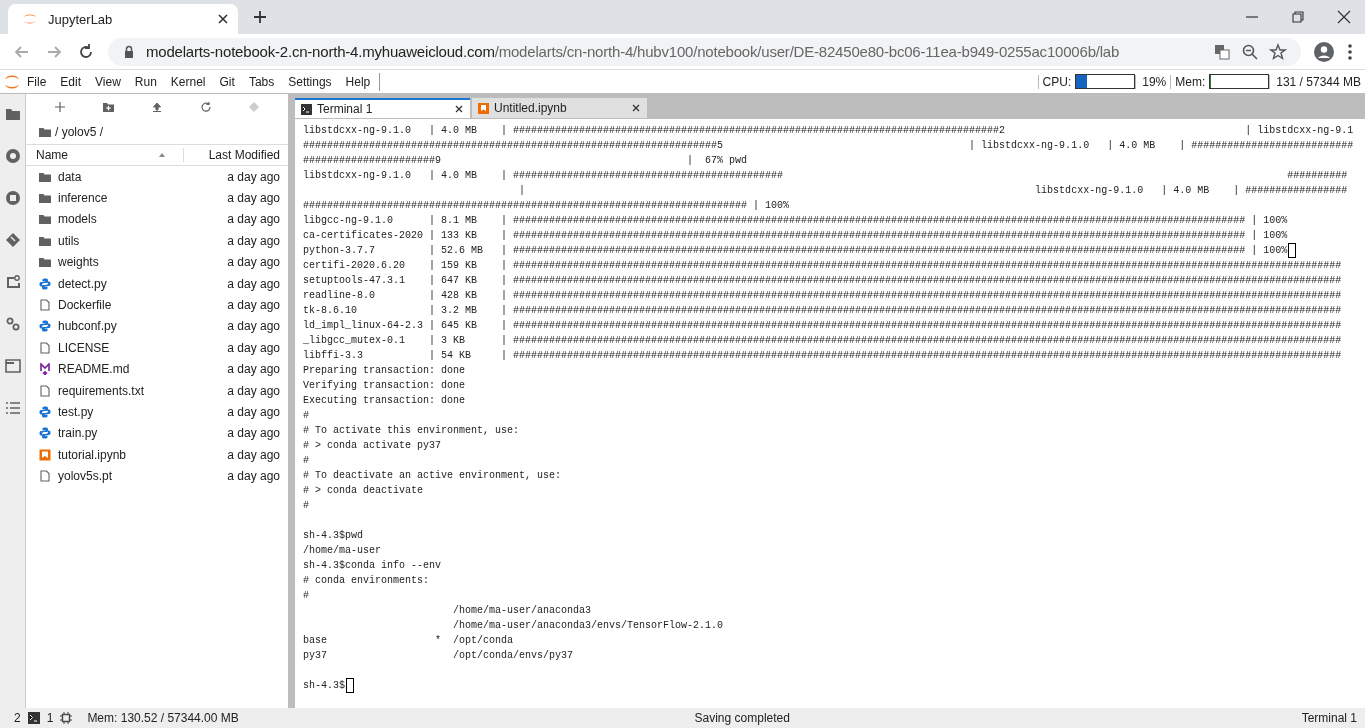  Describe the element at coordinates (188, 81) in the screenshot. I see `menu-item: Kernel` at that location.